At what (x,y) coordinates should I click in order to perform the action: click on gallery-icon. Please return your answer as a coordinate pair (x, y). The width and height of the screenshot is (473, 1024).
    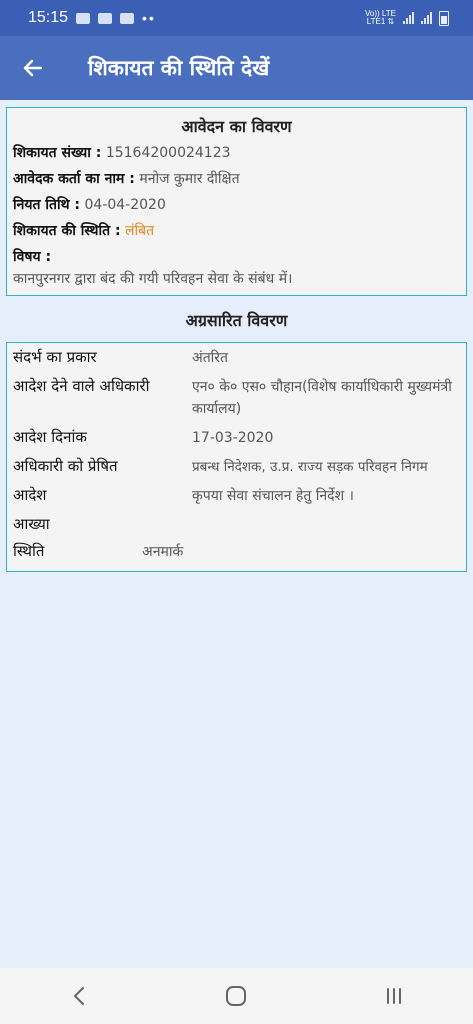
    Looking at the image, I should click on (83, 18).